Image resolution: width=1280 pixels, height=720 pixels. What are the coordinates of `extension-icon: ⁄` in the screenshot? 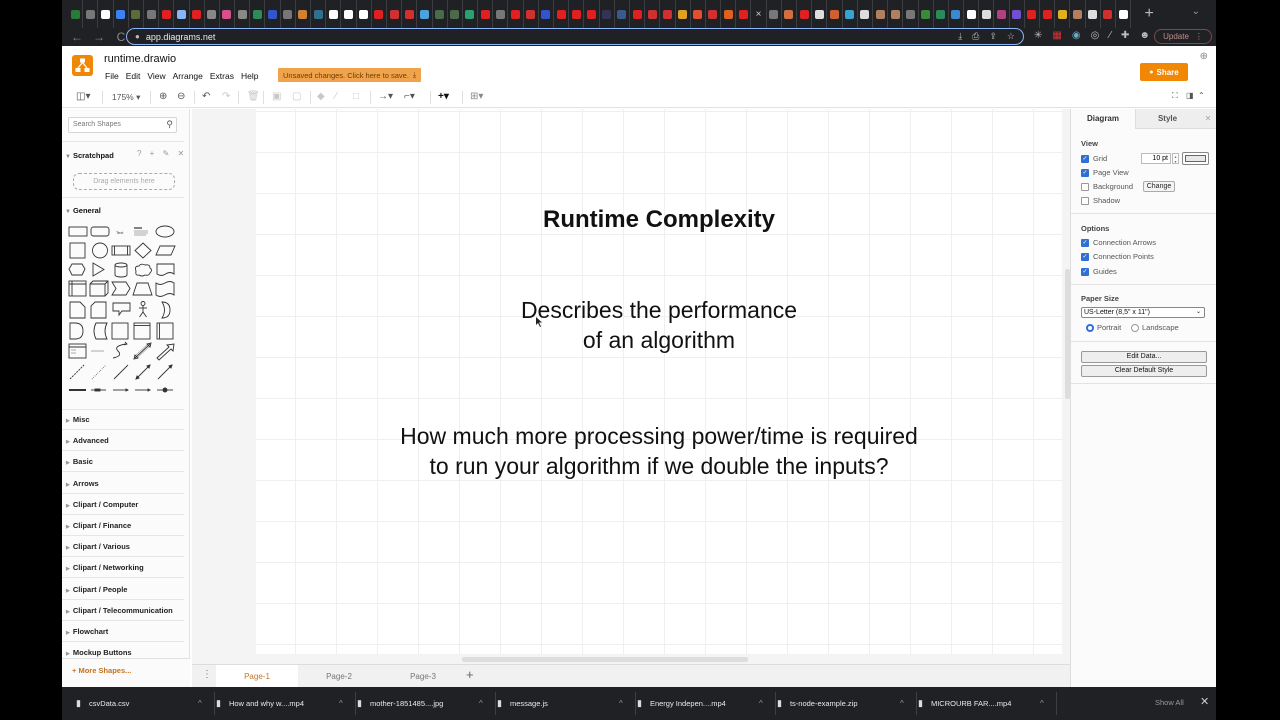 It's located at (1110, 35).